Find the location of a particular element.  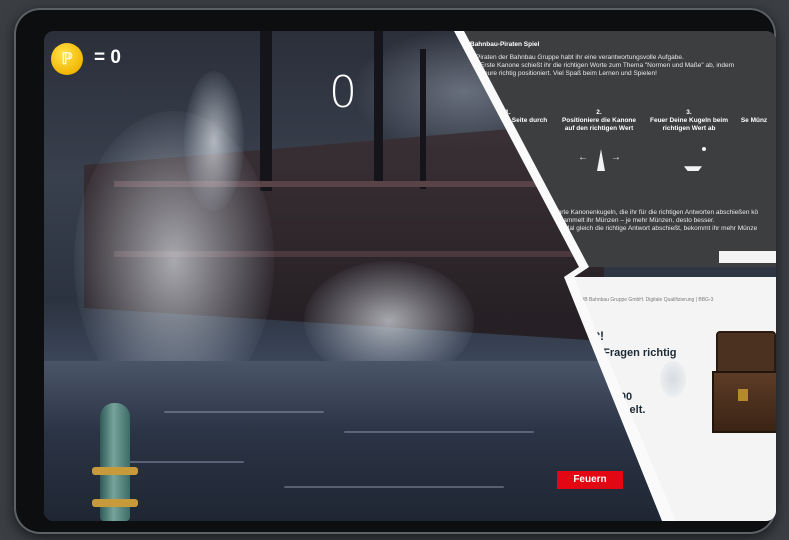

instruction-step-4: Se Münz is located at coordinates (754, 121).